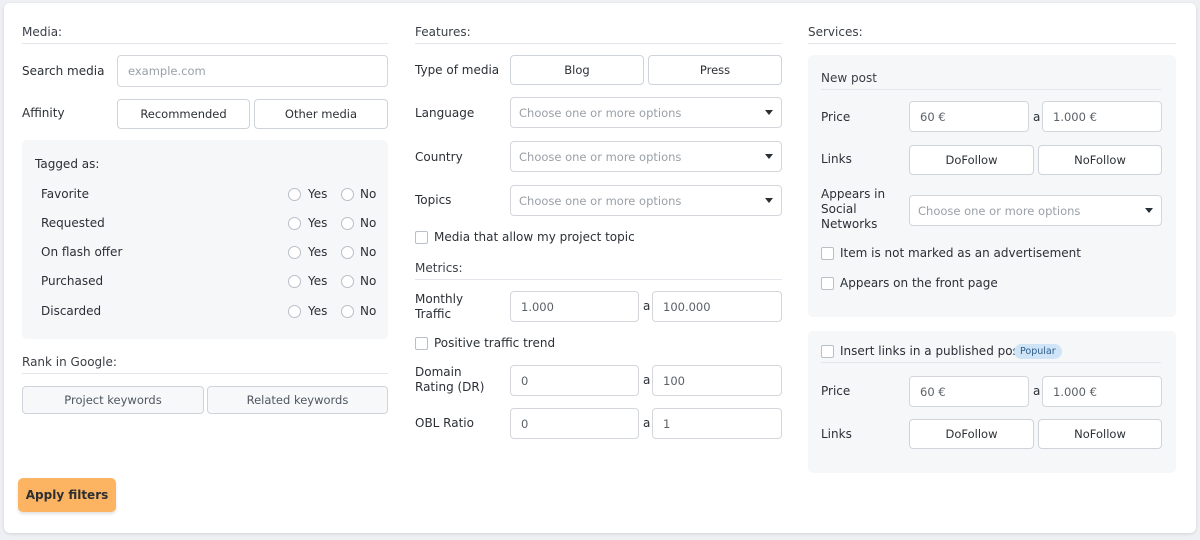 The height and width of the screenshot is (540, 1200). I want to click on topics-select: Choose one or more options, so click(646, 200).